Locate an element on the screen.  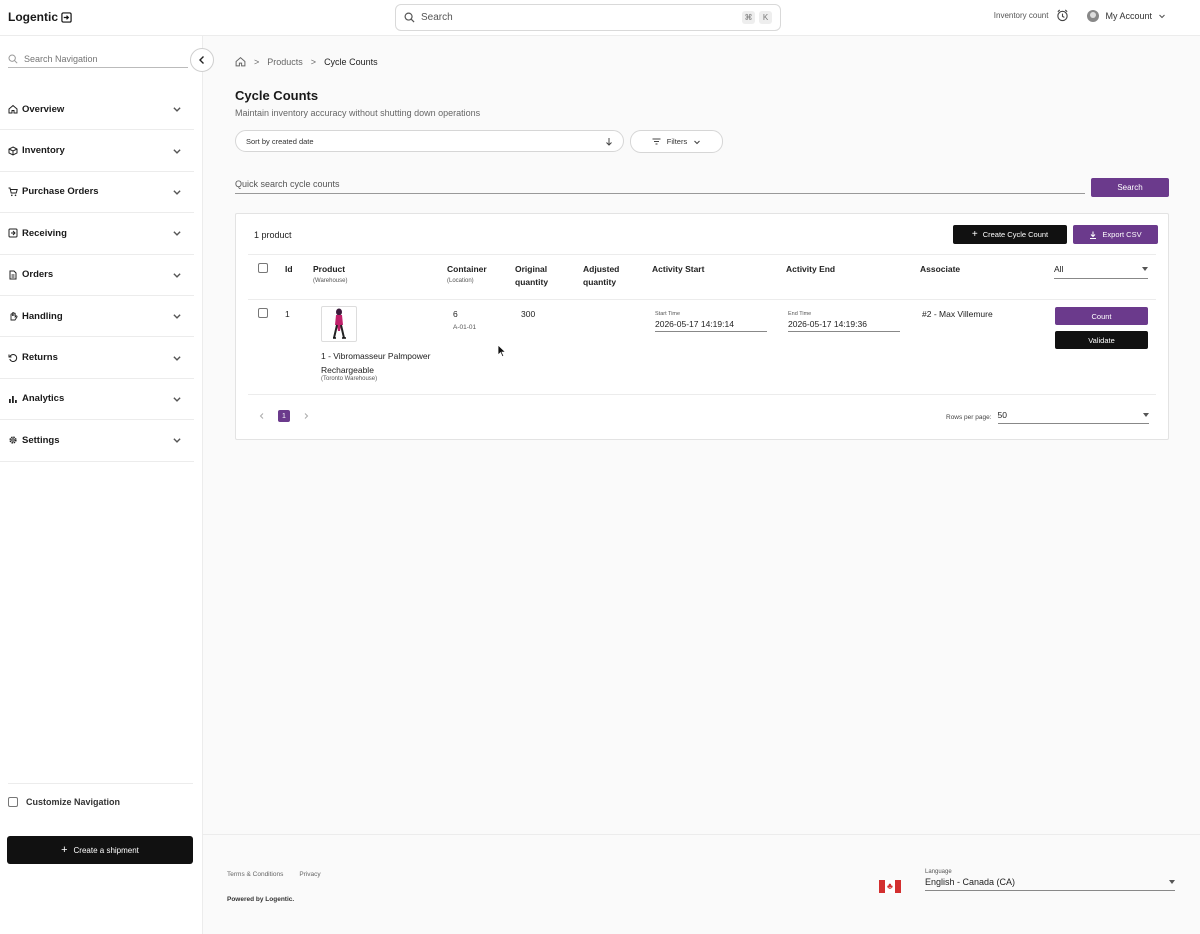
column-header-adjusted-quantity: Adjusted quantity is located at coordinates (601, 276).